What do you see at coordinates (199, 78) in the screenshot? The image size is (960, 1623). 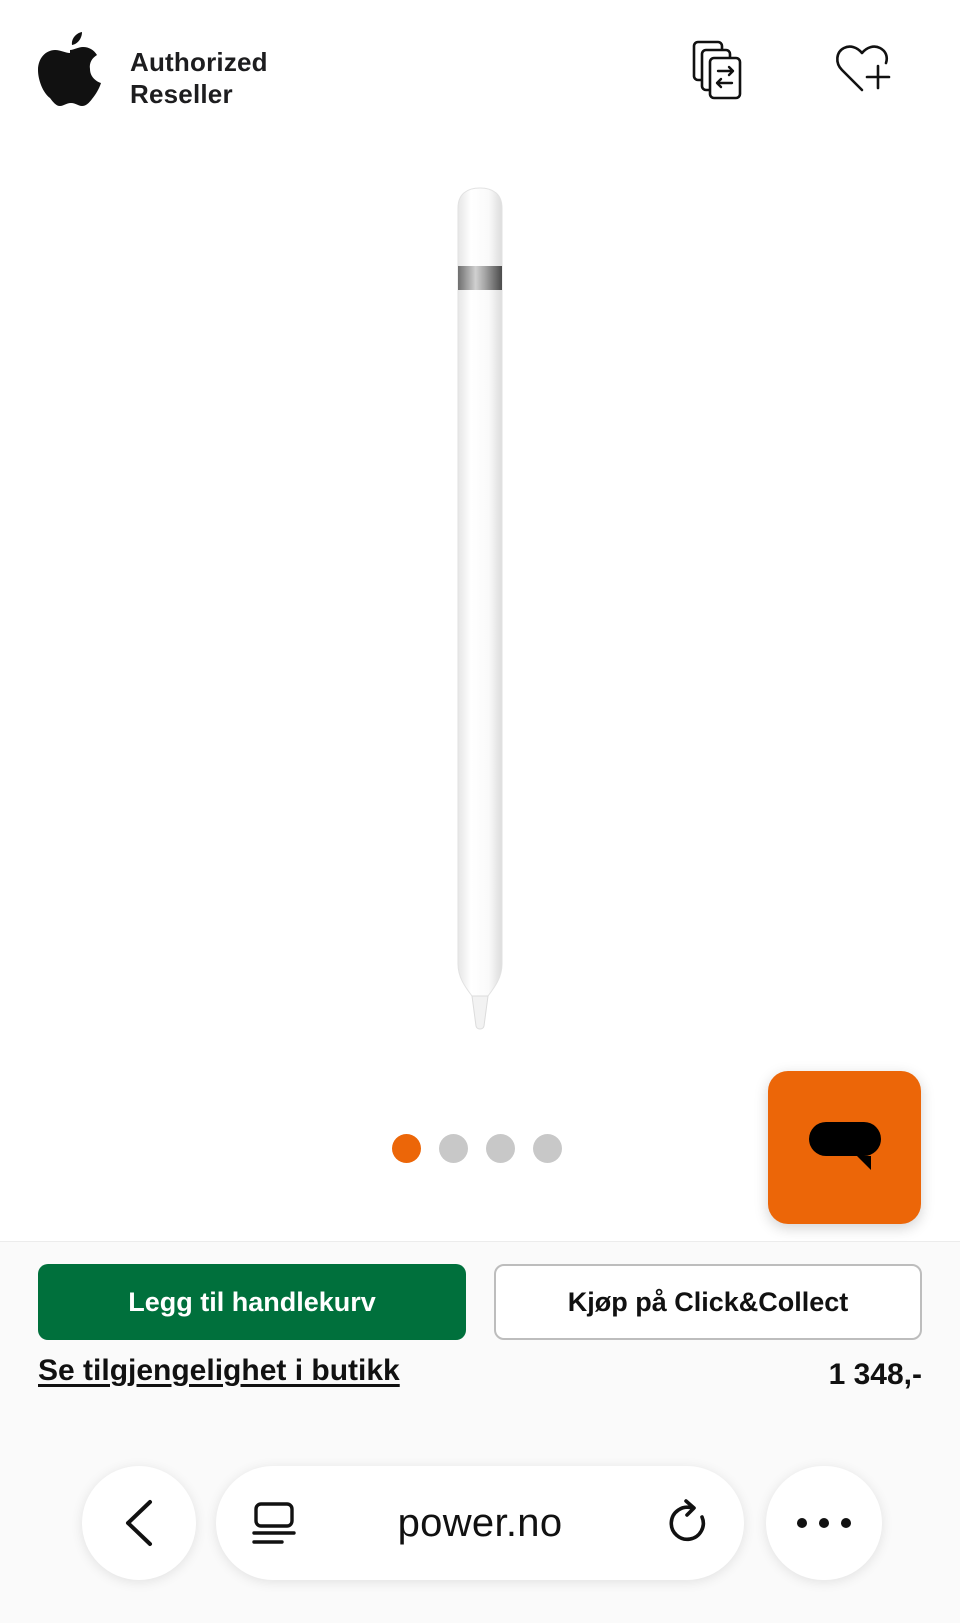 I see `authorized-reseller-label: Authorized Reseller` at bounding box center [199, 78].